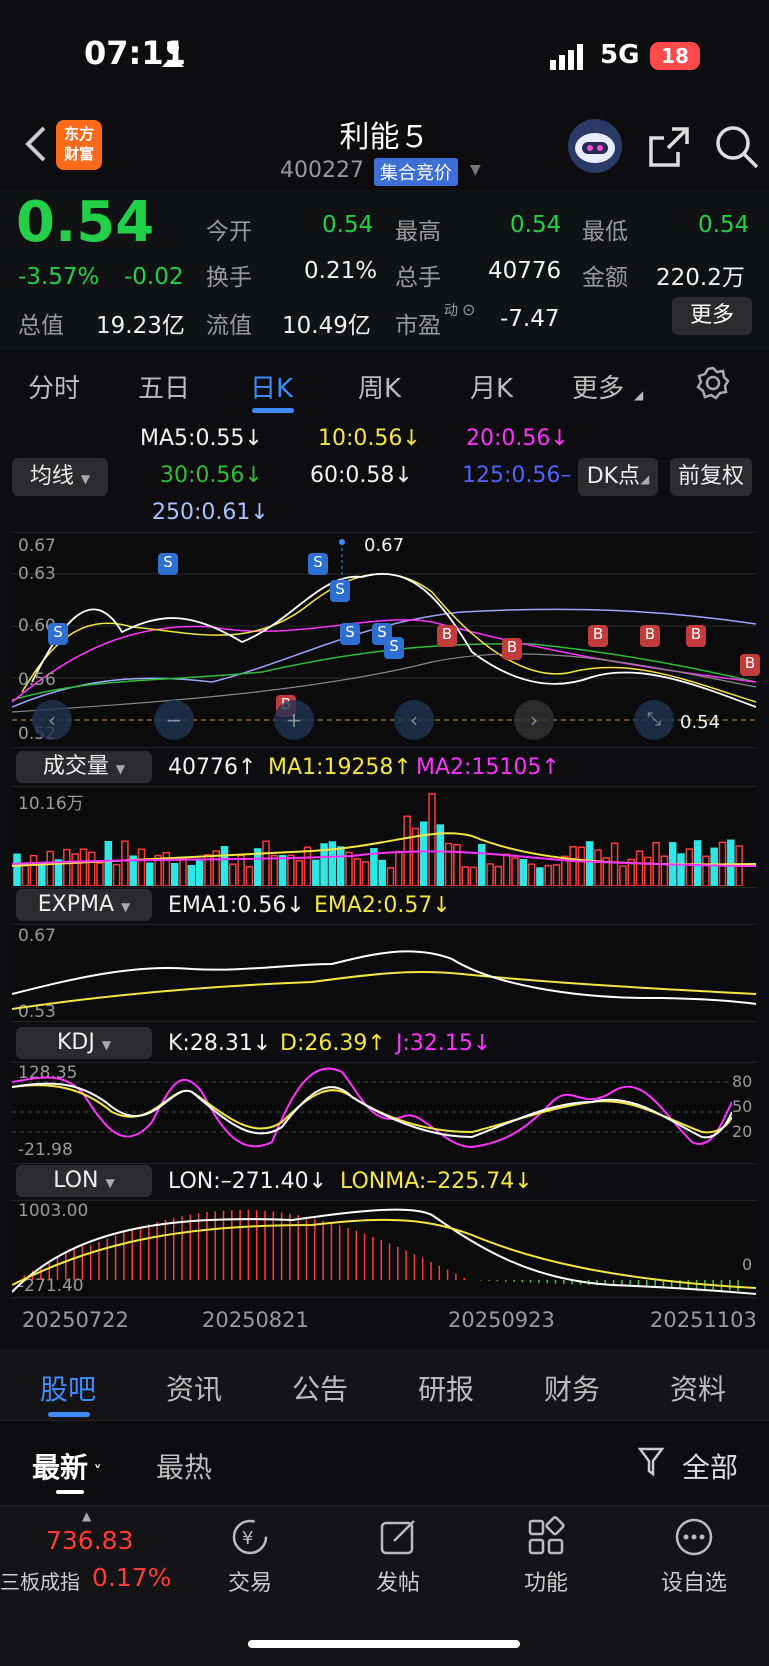  Describe the element at coordinates (713, 383) in the screenshot. I see `settings-gear-icon` at that location.